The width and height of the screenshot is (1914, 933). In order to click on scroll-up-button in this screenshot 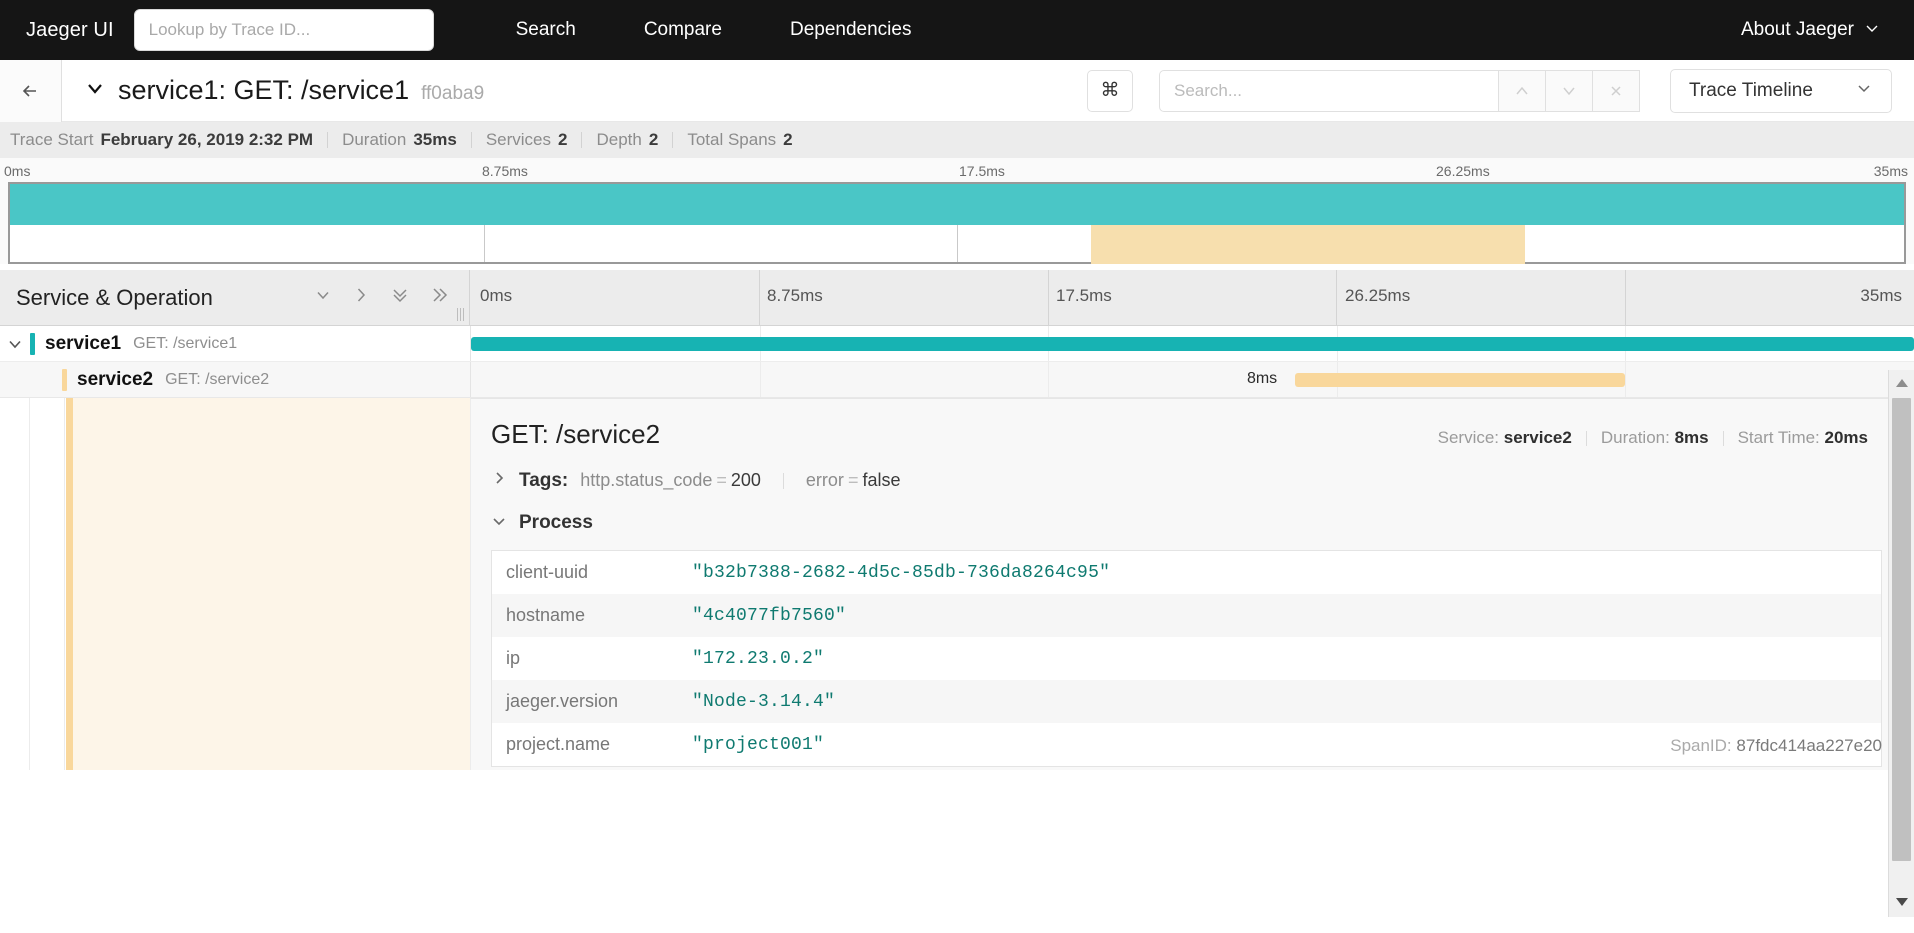, I will do `click(1901, 383)`.